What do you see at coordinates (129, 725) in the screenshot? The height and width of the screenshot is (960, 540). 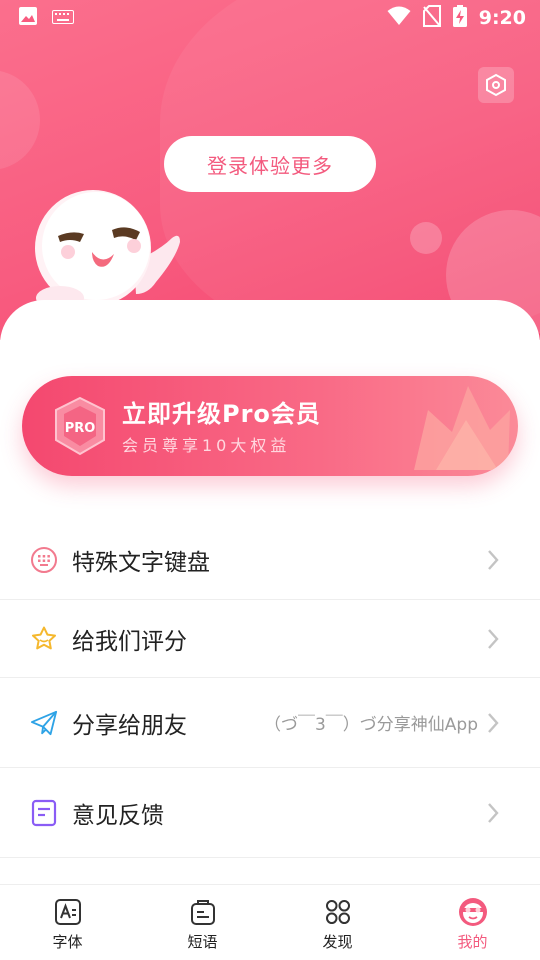 I see `menu-item-label: 分享给朋友` at bounding box center [129, 725].